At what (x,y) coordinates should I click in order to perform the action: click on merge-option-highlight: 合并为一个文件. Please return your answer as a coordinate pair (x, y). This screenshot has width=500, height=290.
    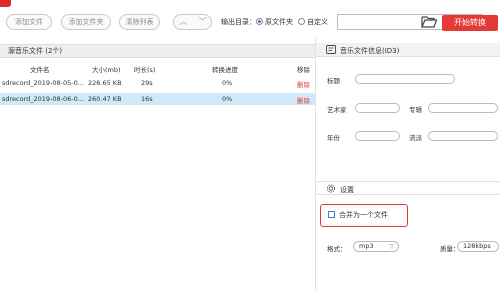
    Looking at the image, I should click on (364, 215).